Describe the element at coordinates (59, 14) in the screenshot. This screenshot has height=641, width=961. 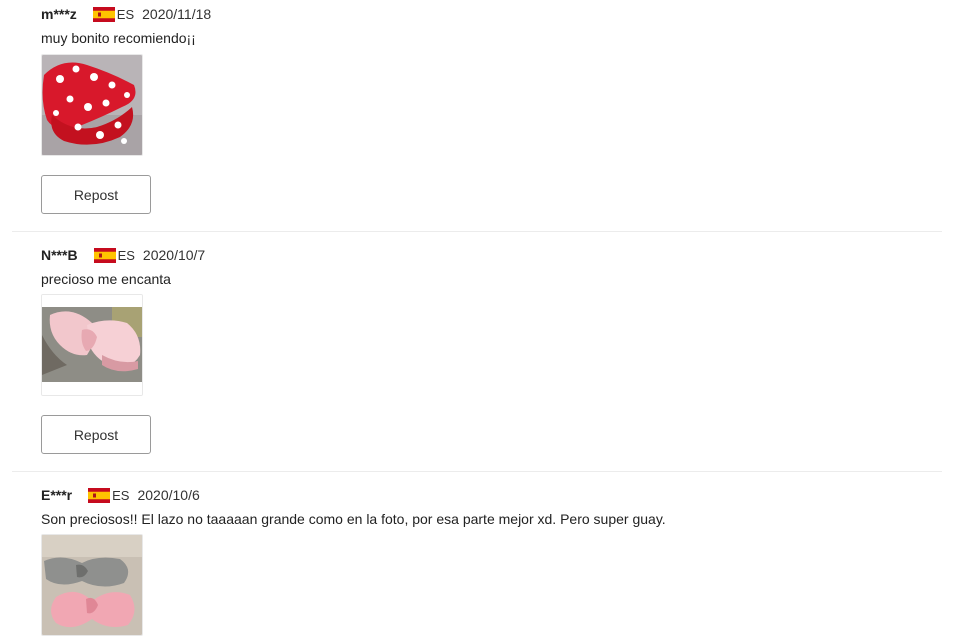
I see `reviewer-name: m***z` at that location.